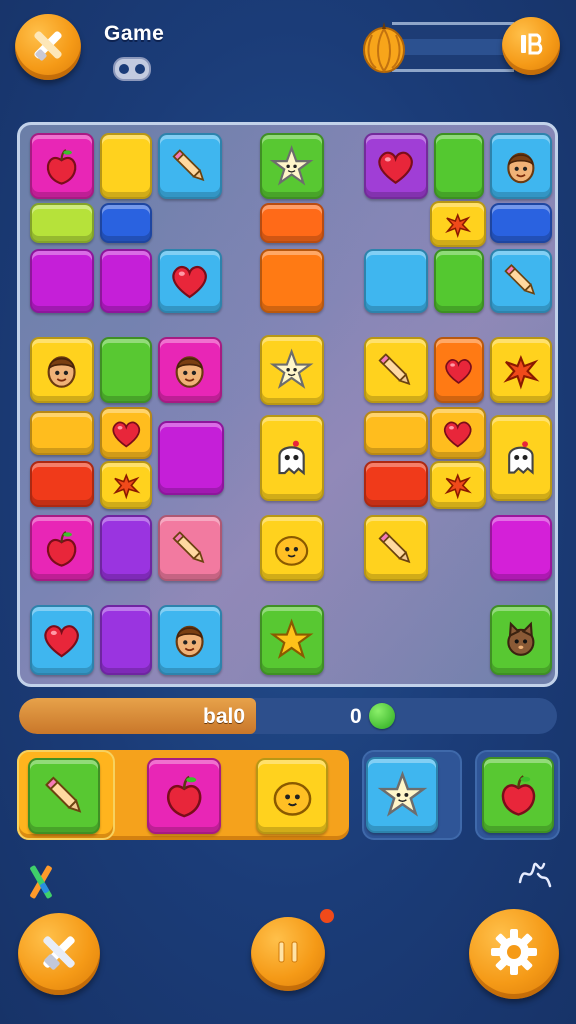  Describe the element at coordinates (224, 716) in the screenshot. I see `progress-label: bal0` at that location.